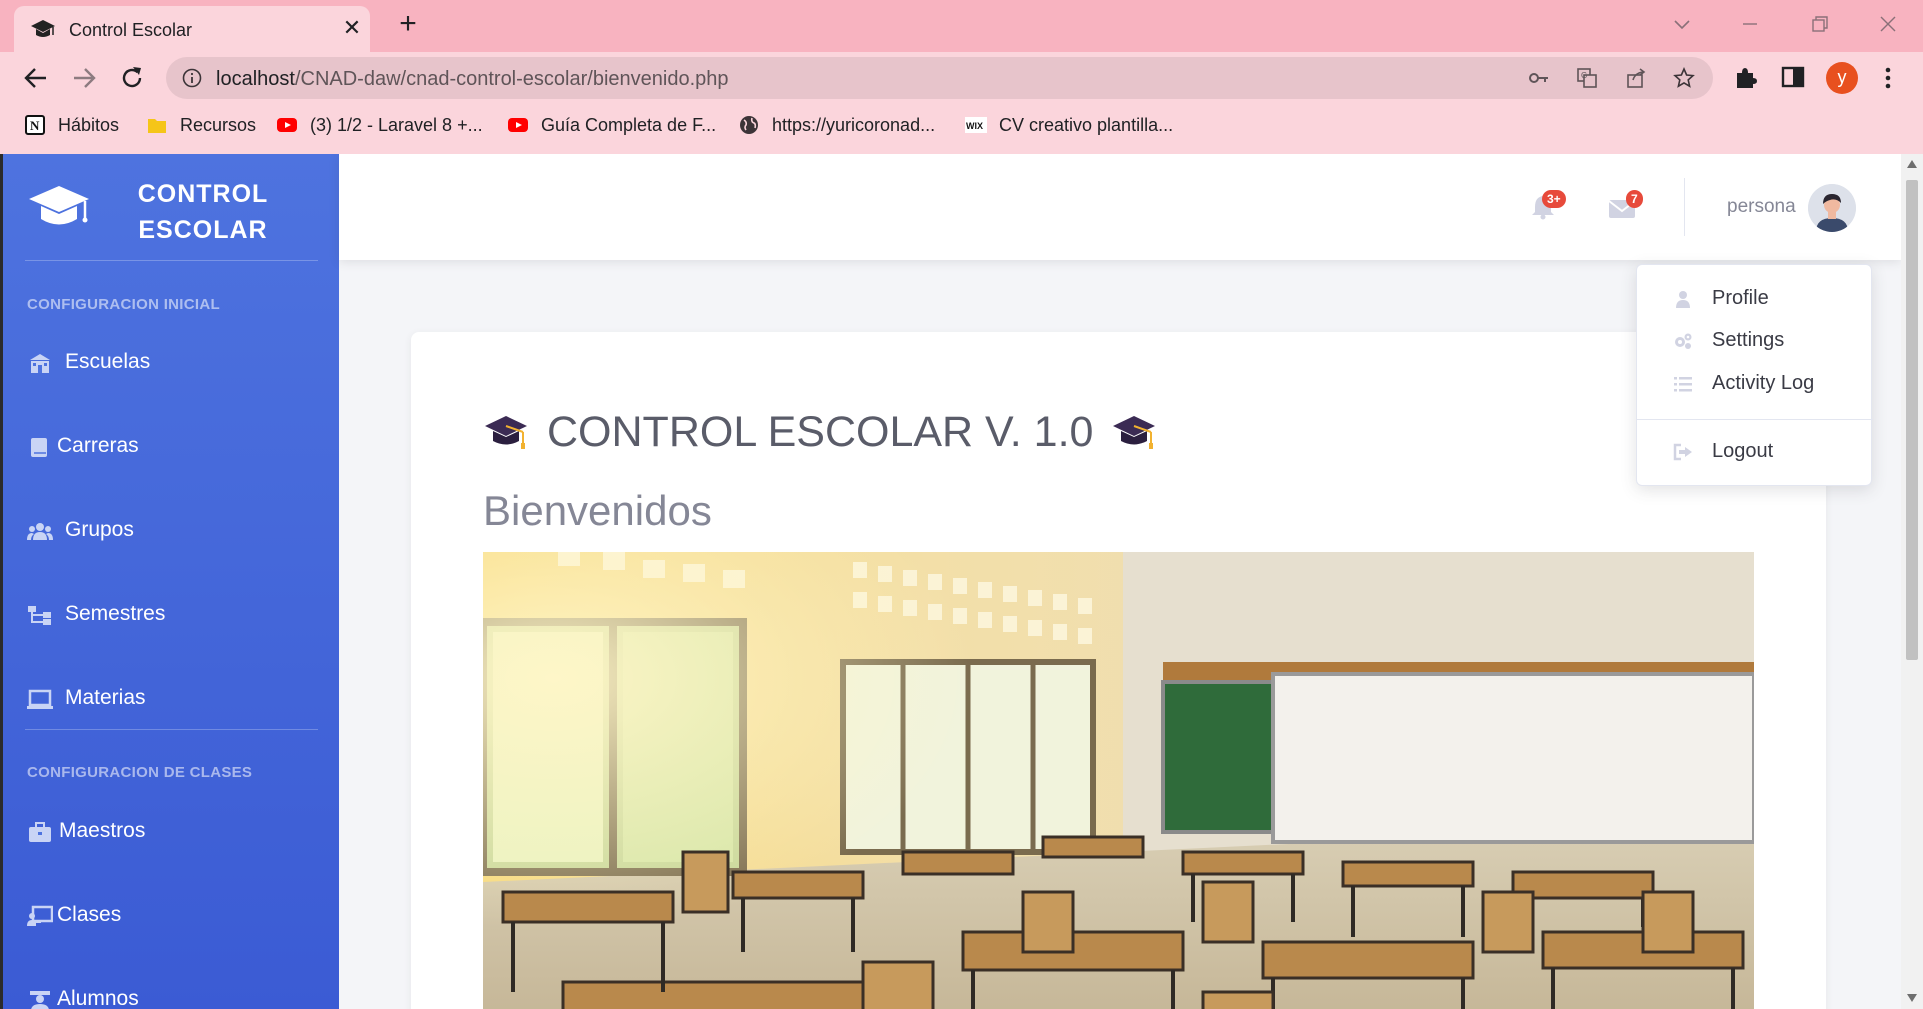  Describe the element at coordinates (1912, 420) in the screenshot. I see `scrollbar-thumb` at that location.